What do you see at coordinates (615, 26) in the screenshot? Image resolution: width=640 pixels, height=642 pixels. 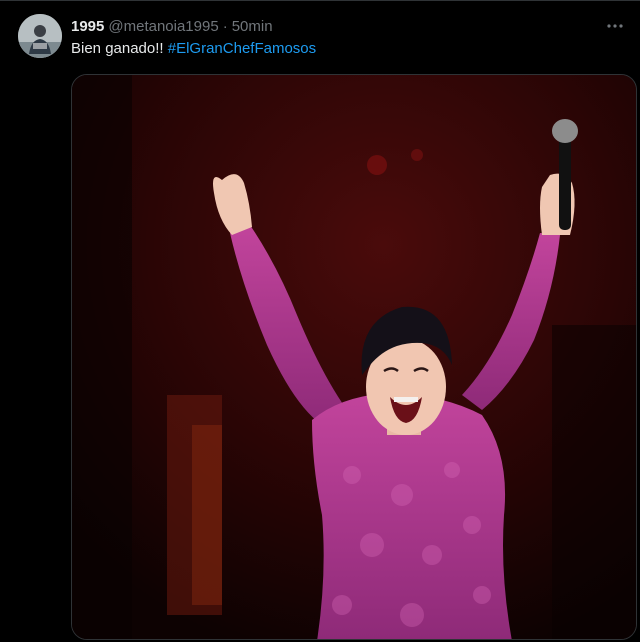 I see `more-dots-icon` at bounding box center [615, 26].